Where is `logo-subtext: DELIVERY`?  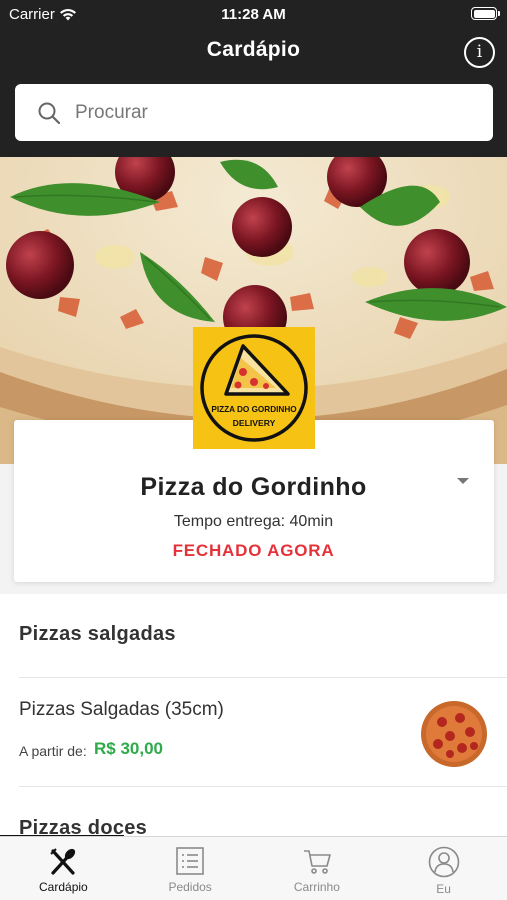
logo-subtext: DELIVERY is located at coordinates (254, 423).